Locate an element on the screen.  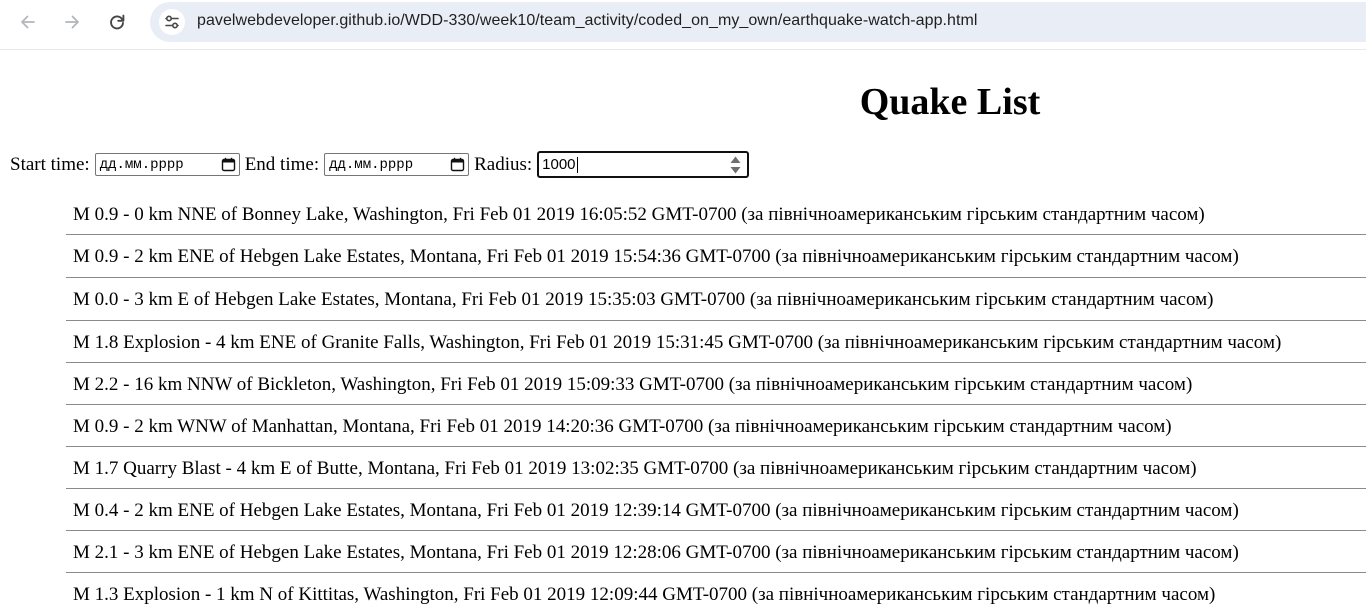
forward-button is located at coordinates (72, 22).